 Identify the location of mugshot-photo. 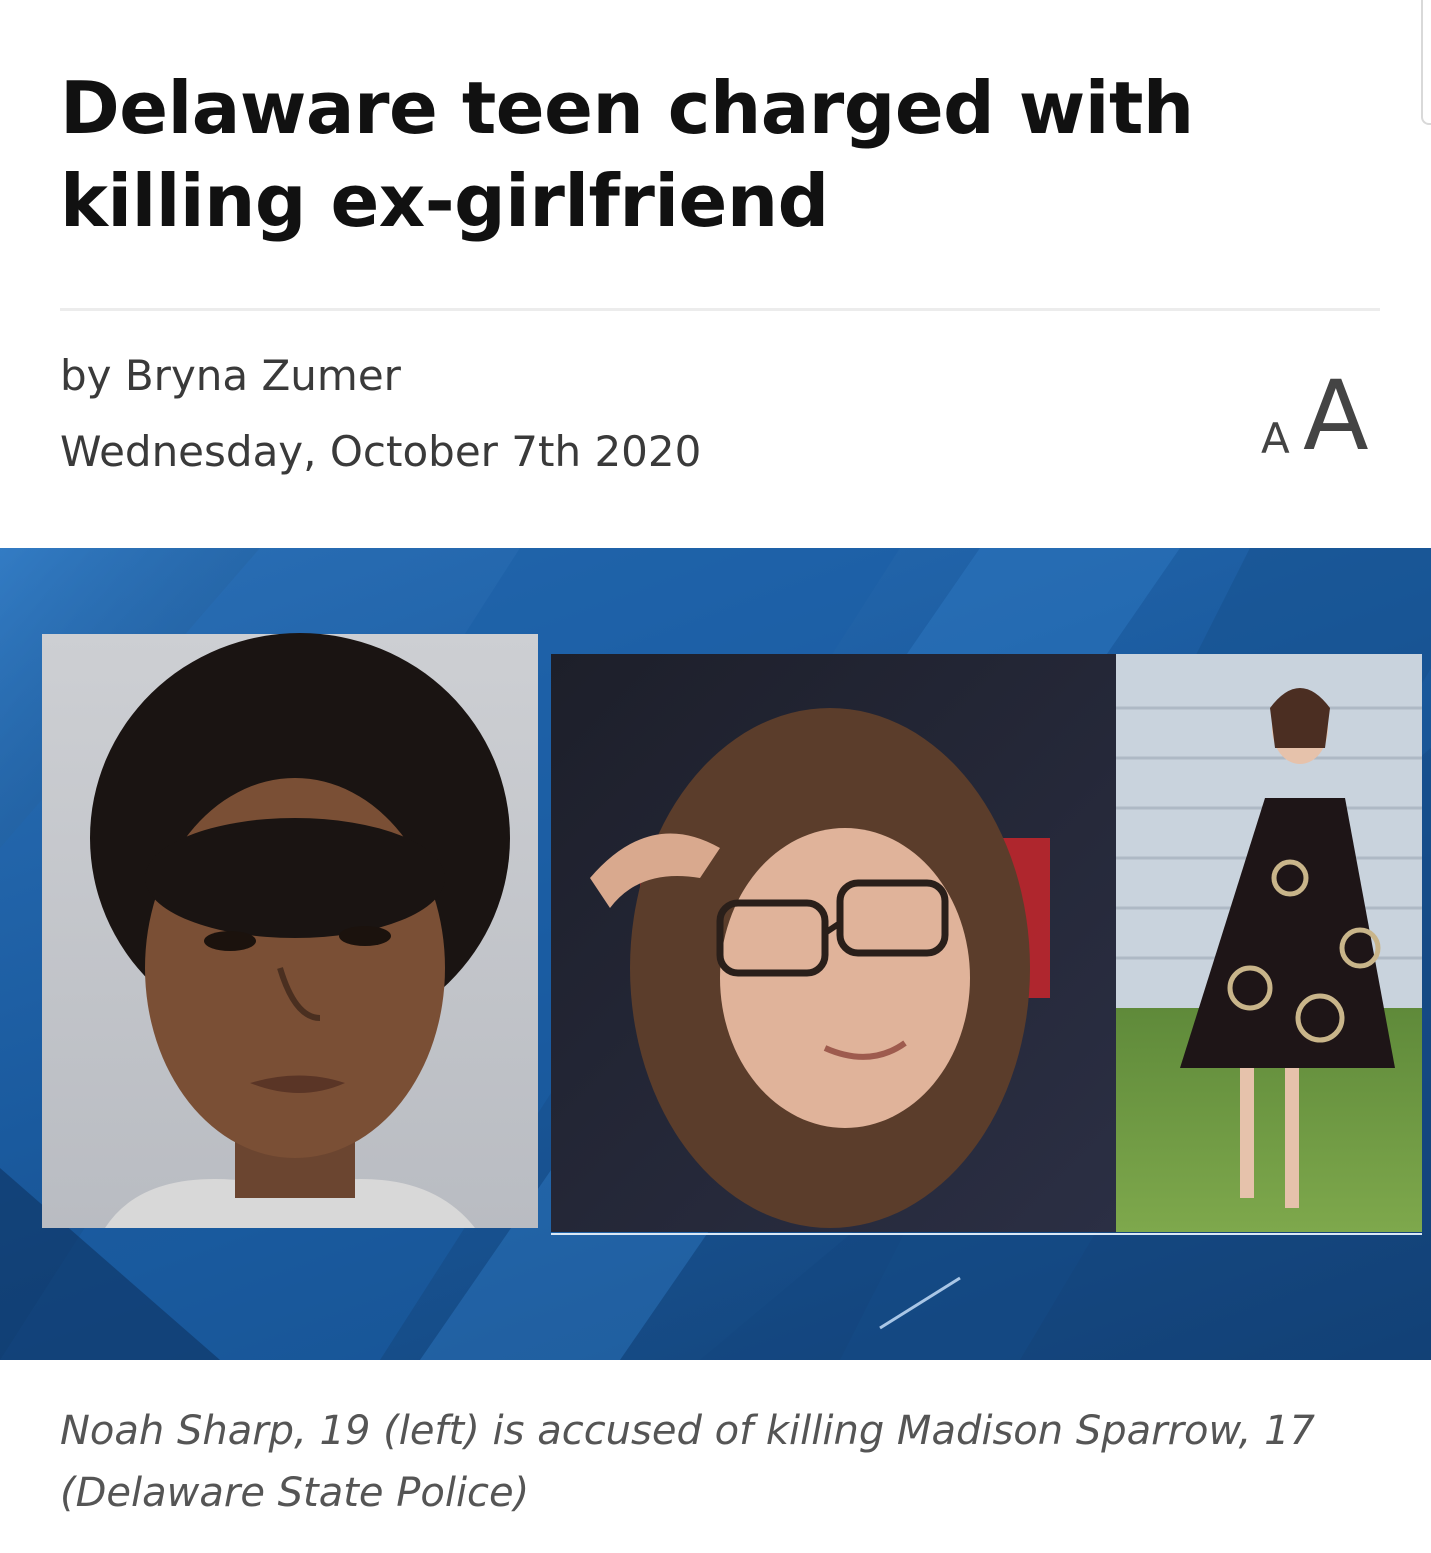
(290, 930).